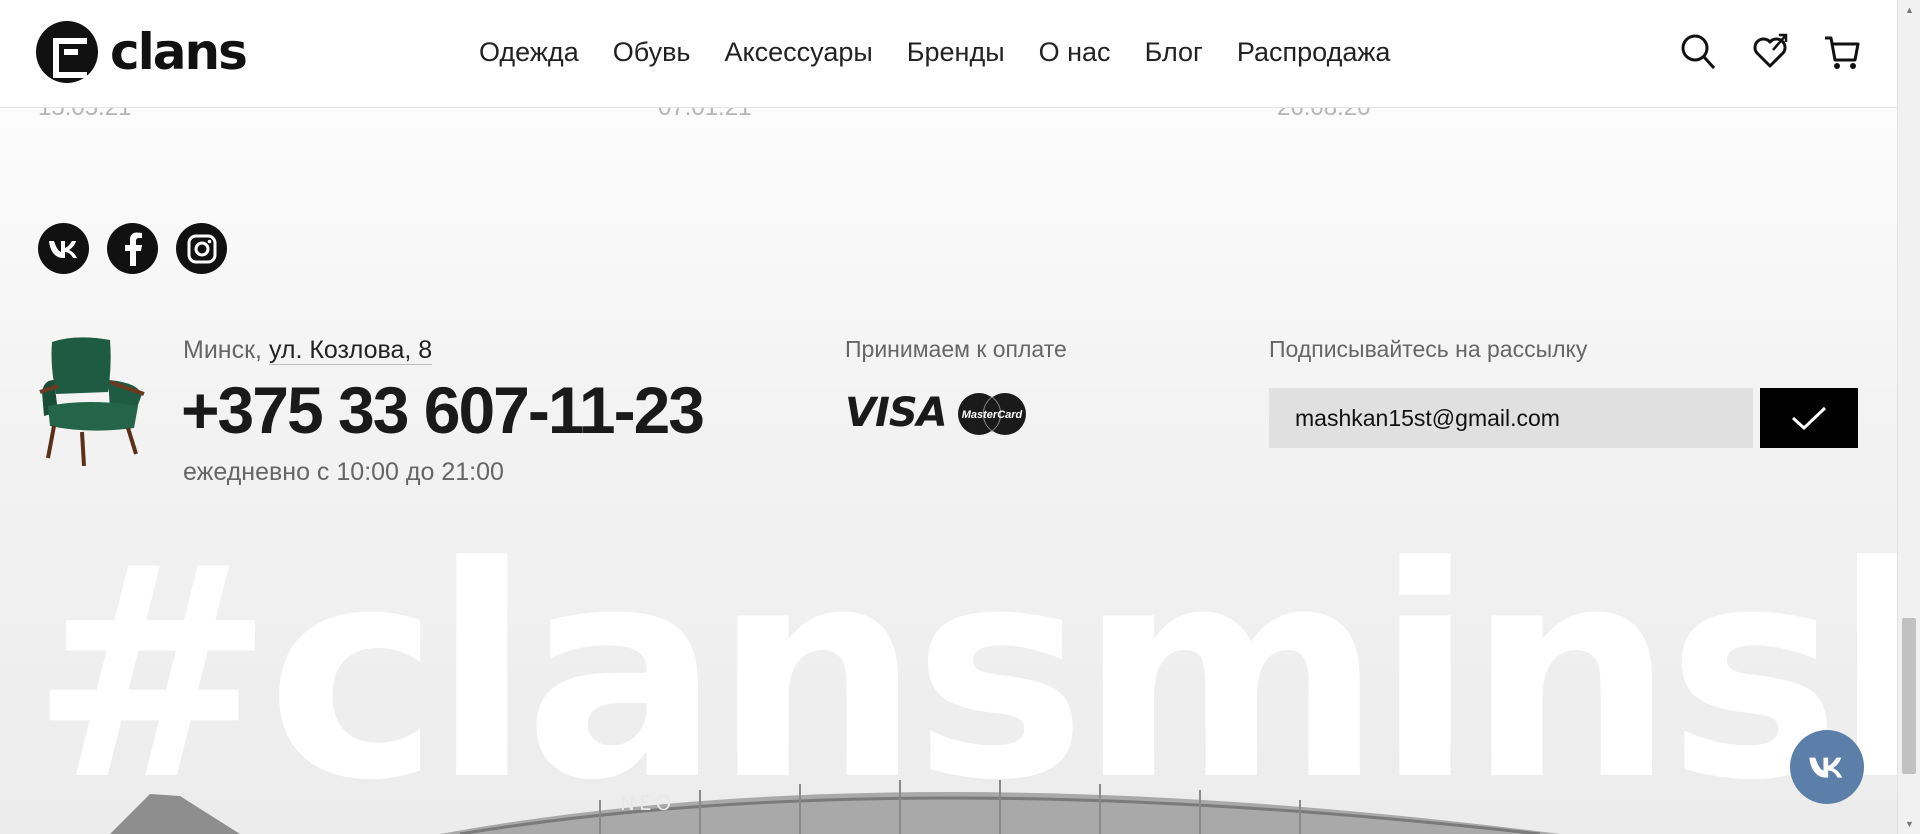  What do you see at coordinates (1174, 52) in the screenshot?
I see `nav-item-blog: Блог` at bounding box center [1174, 52].